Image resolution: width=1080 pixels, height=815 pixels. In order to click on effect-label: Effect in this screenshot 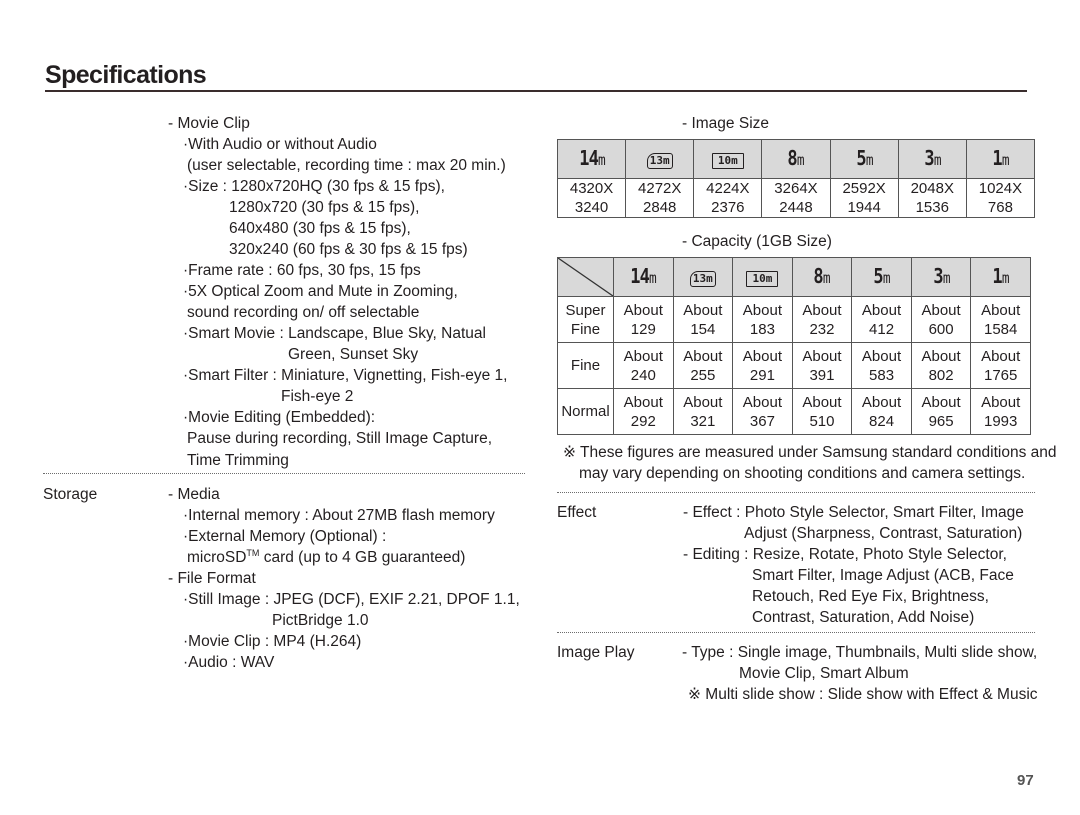, I will do `click(577, 512)`.